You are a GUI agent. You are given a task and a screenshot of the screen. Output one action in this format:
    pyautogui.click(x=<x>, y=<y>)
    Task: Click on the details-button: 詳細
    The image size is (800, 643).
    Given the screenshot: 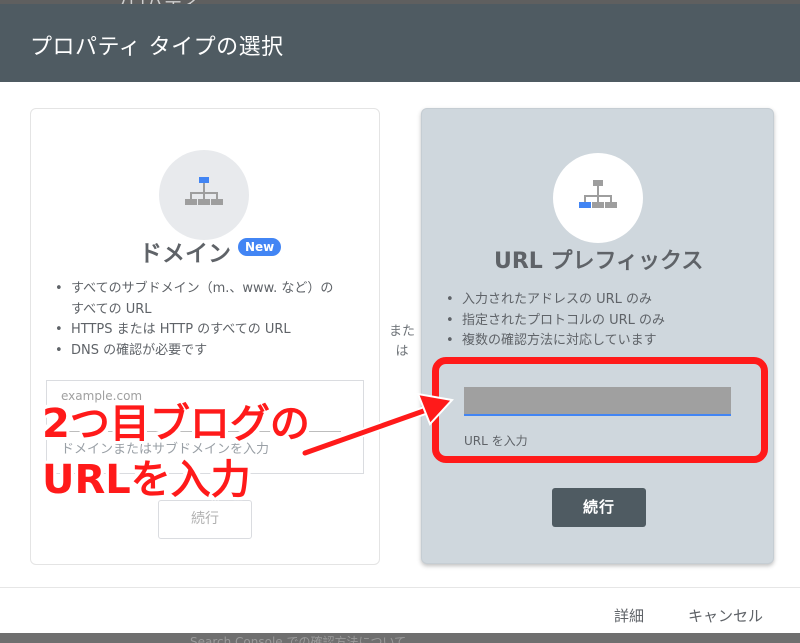 What is the action you would take?
    pyautogui.click(x=629, y=615)
    